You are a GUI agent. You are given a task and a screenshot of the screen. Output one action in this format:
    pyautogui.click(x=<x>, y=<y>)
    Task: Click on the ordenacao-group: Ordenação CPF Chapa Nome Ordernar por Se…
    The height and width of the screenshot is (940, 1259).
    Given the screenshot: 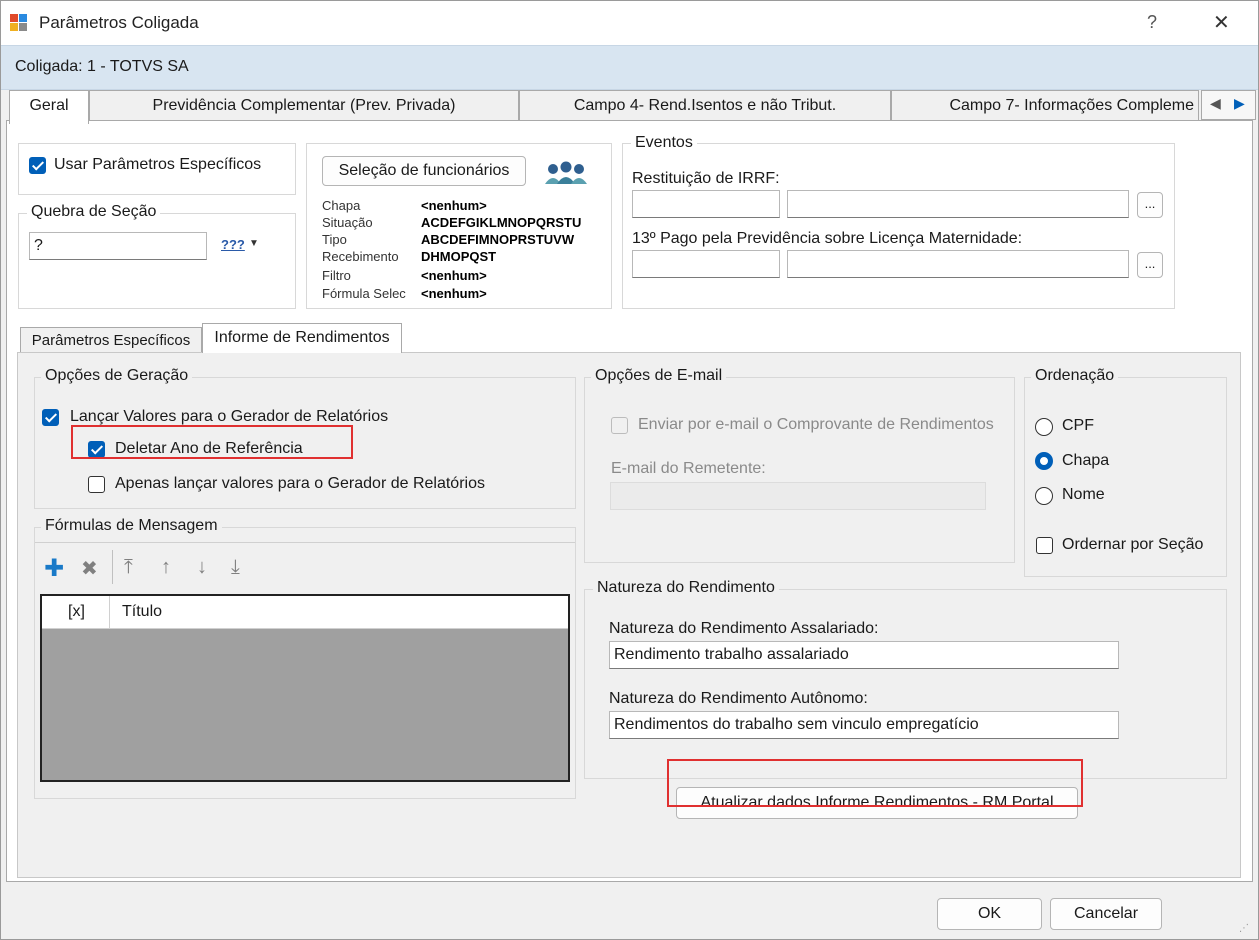 What is the action you would take?
    pyautogui.click(x=1125, y=472)
    